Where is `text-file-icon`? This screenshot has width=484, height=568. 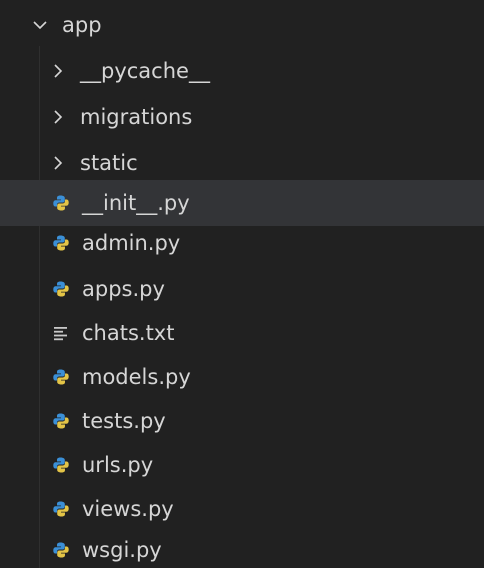 text-file-icon is located at coordinates (61, 333).